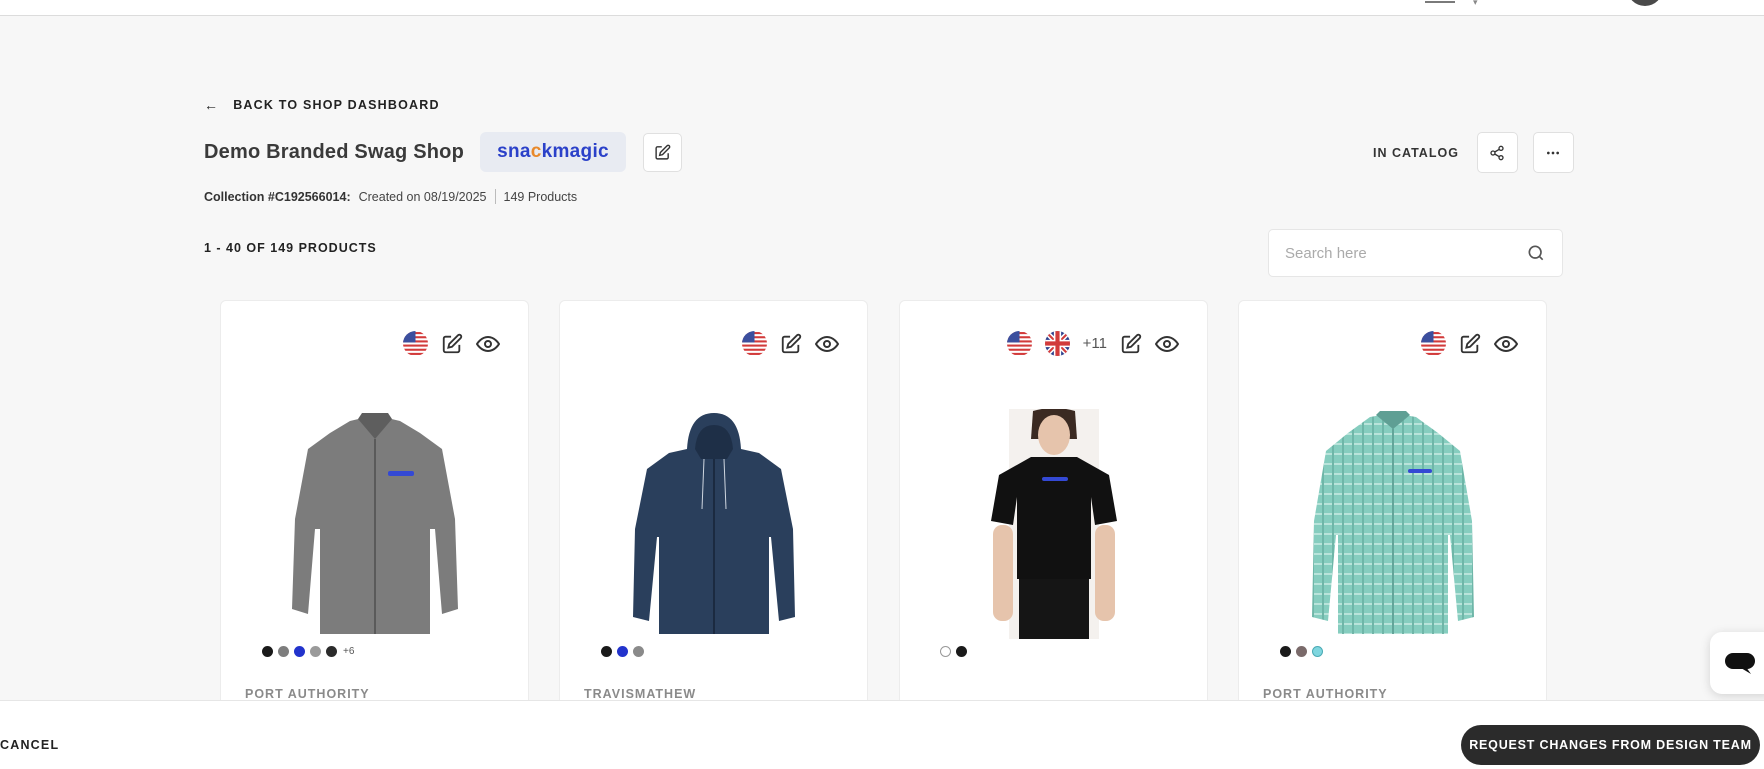 The width and height of the screenshot is (1764, 769). I want to click on more-regions-count: +11, so click(1095, 343).